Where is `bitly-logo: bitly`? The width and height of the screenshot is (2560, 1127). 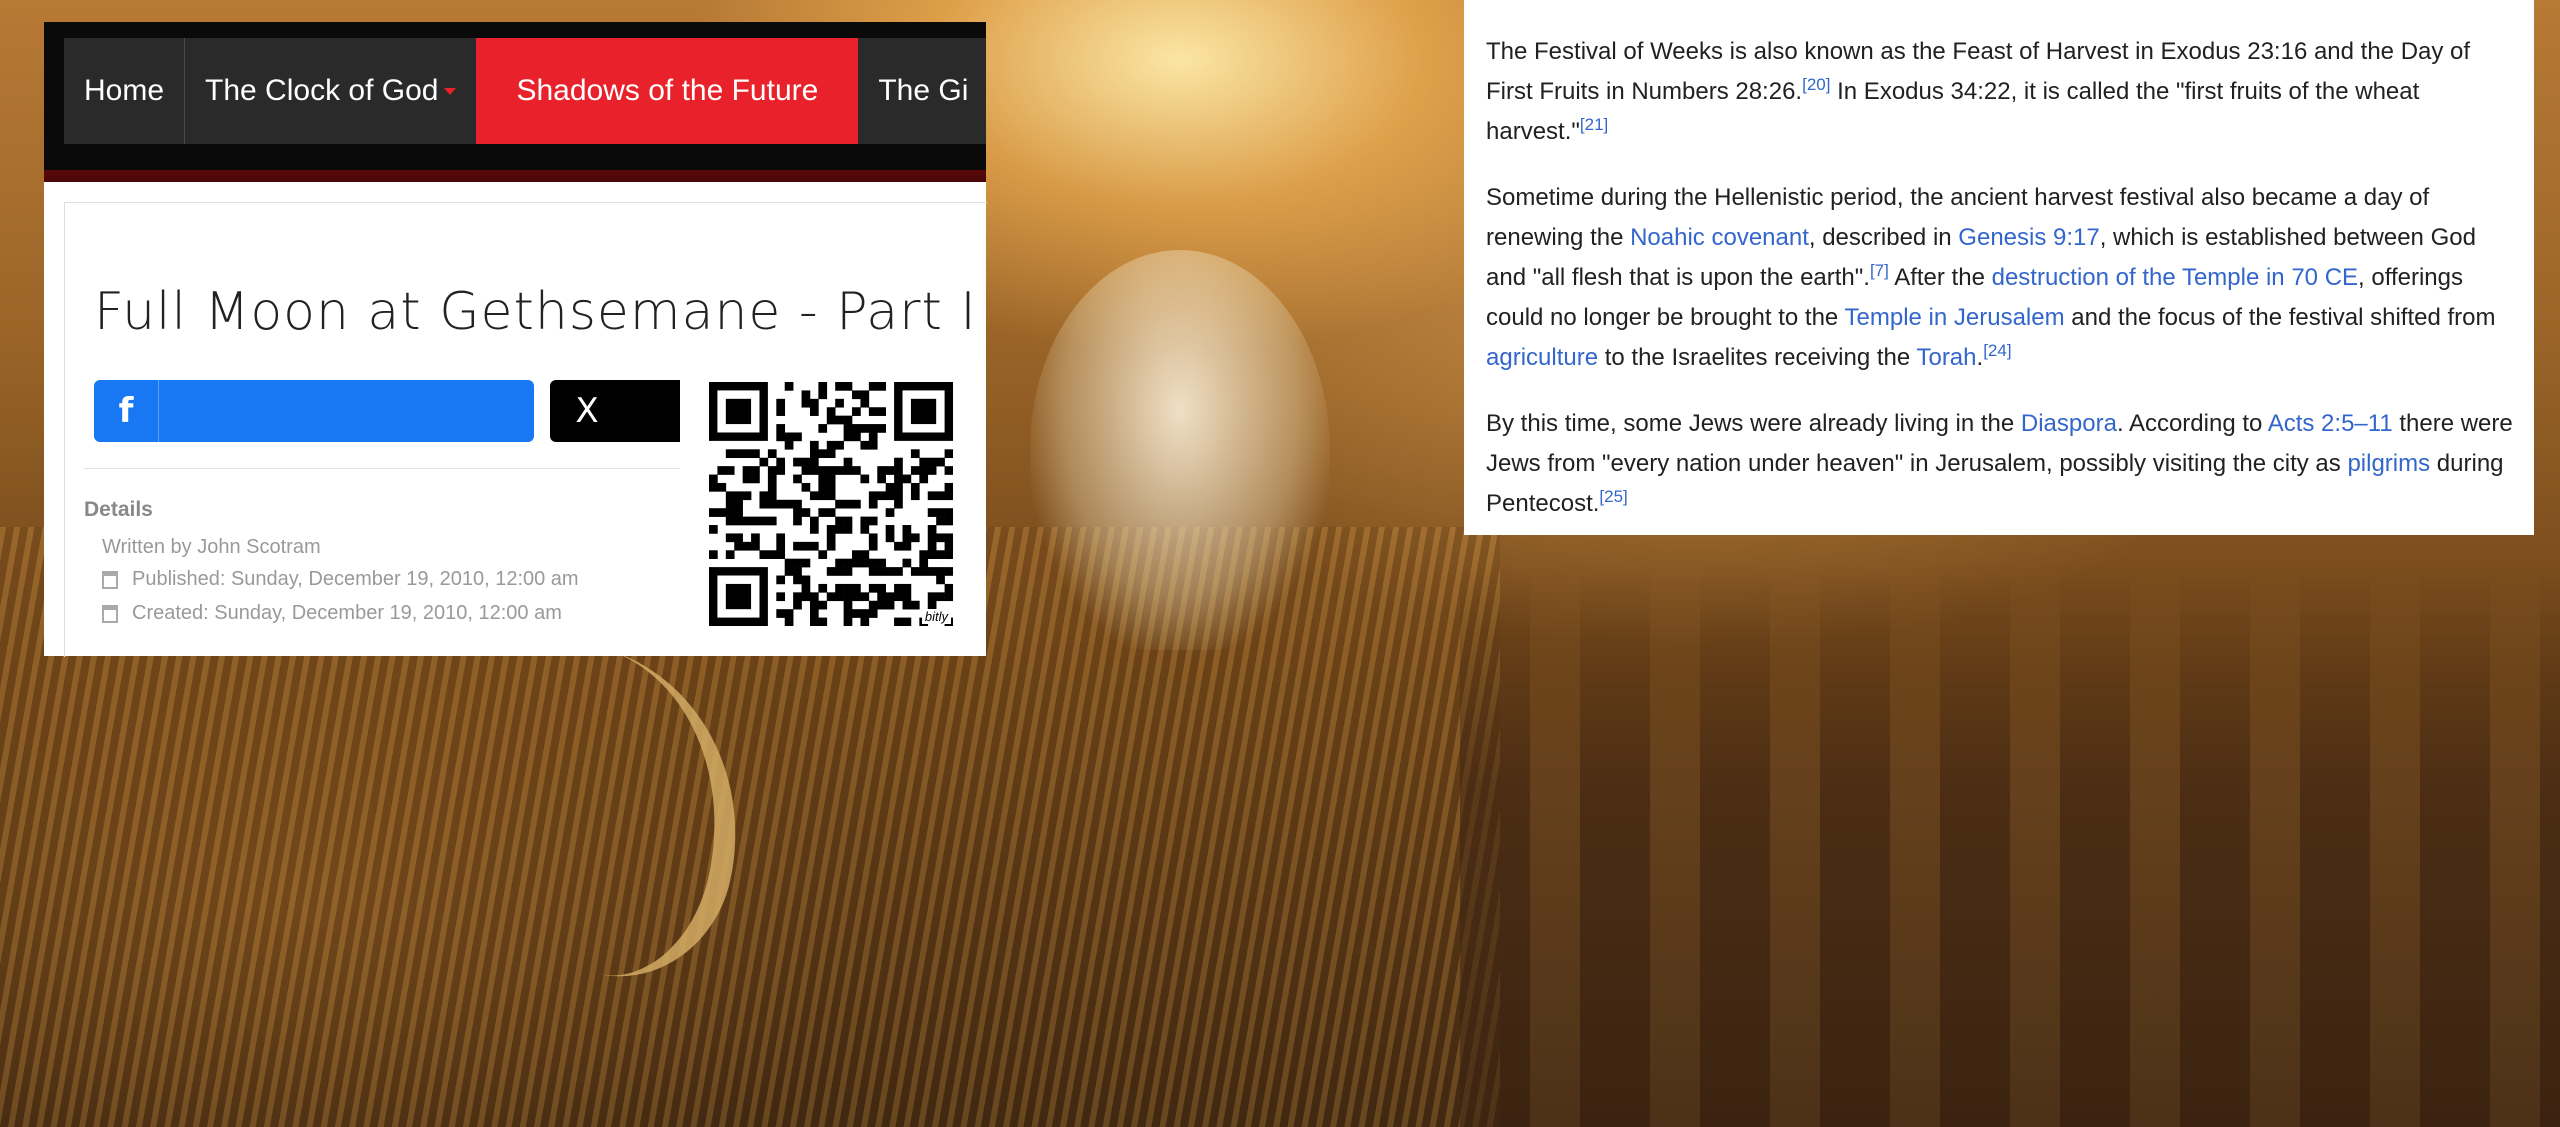
bitly-logo: bitly is located at coordinates (936, 616).